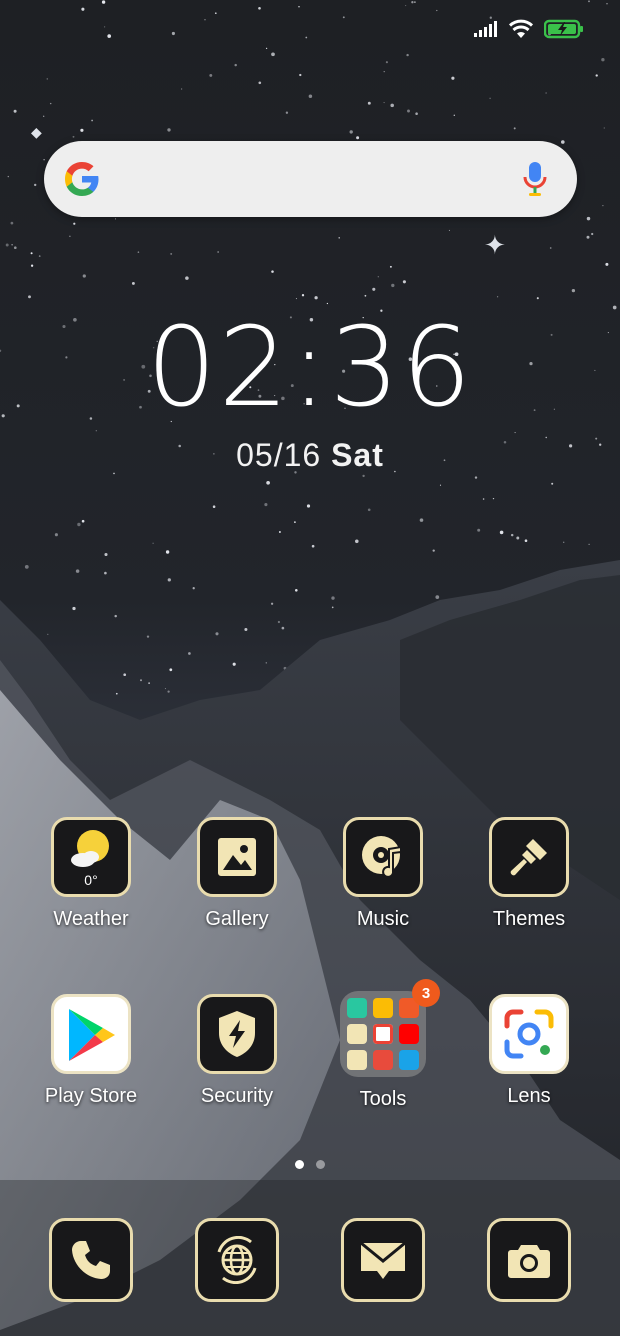 The height and width of the screenshot is (1336, 620). I want to click on app-themes: Themes, so click(529, 874).